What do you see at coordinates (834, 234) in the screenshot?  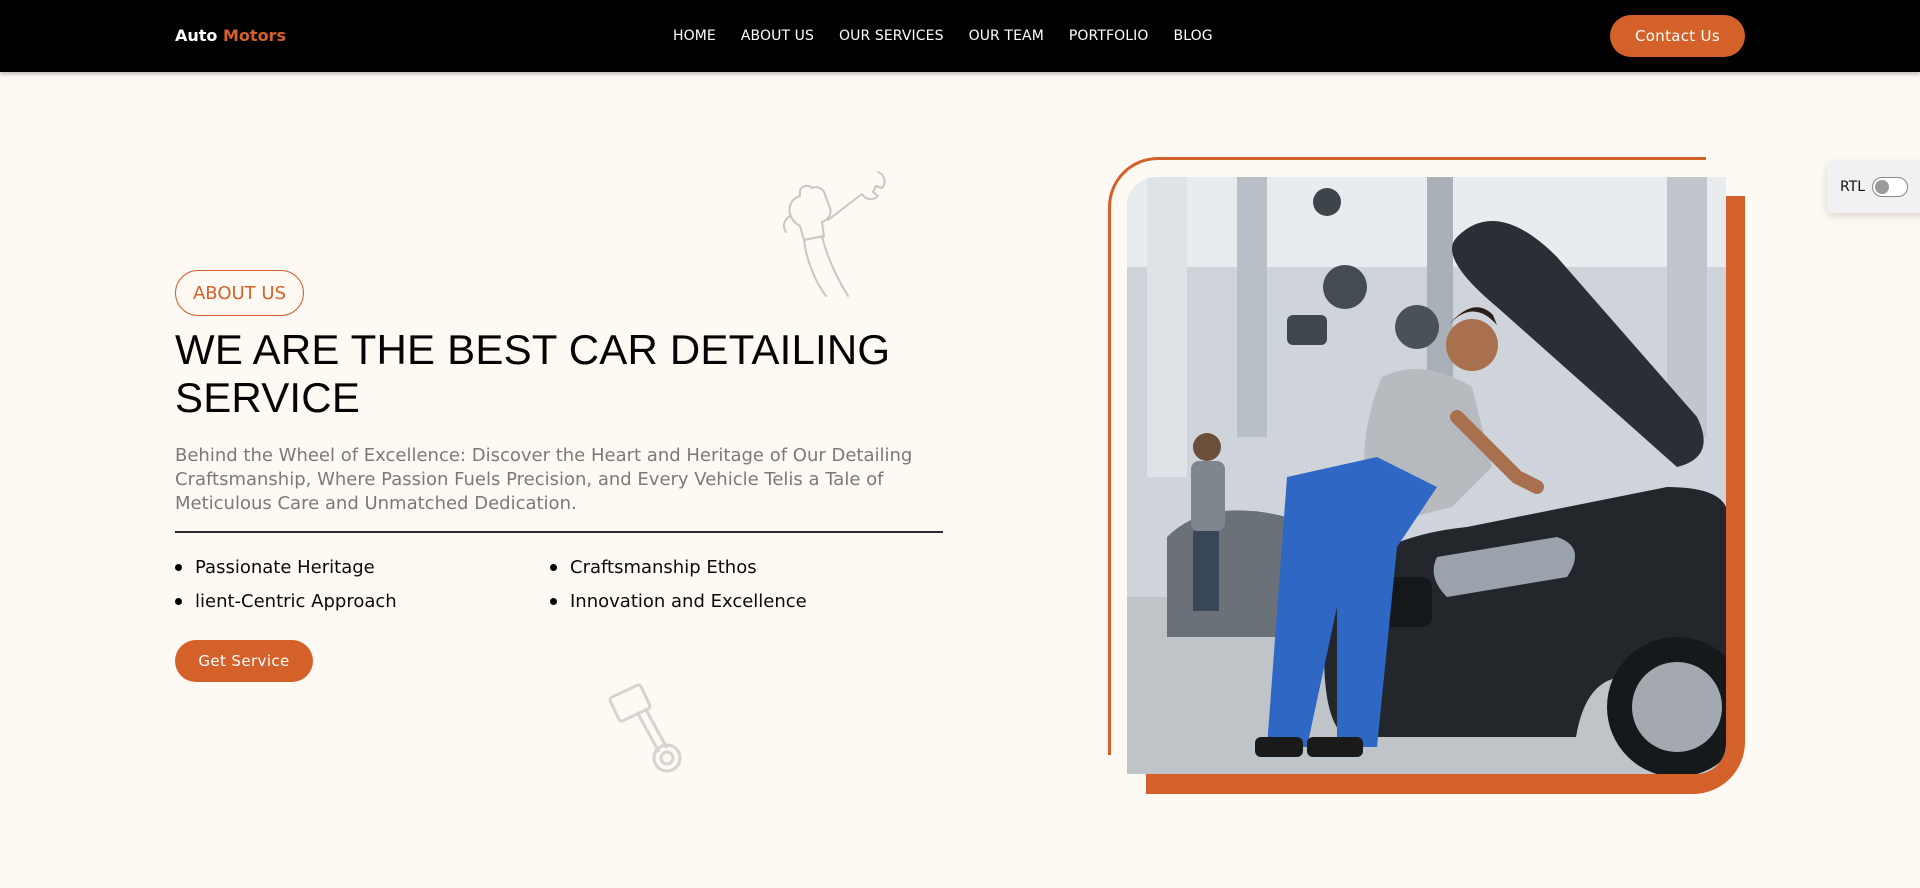 I see `wrench-fist-icon` at bounding box center [834, 234].